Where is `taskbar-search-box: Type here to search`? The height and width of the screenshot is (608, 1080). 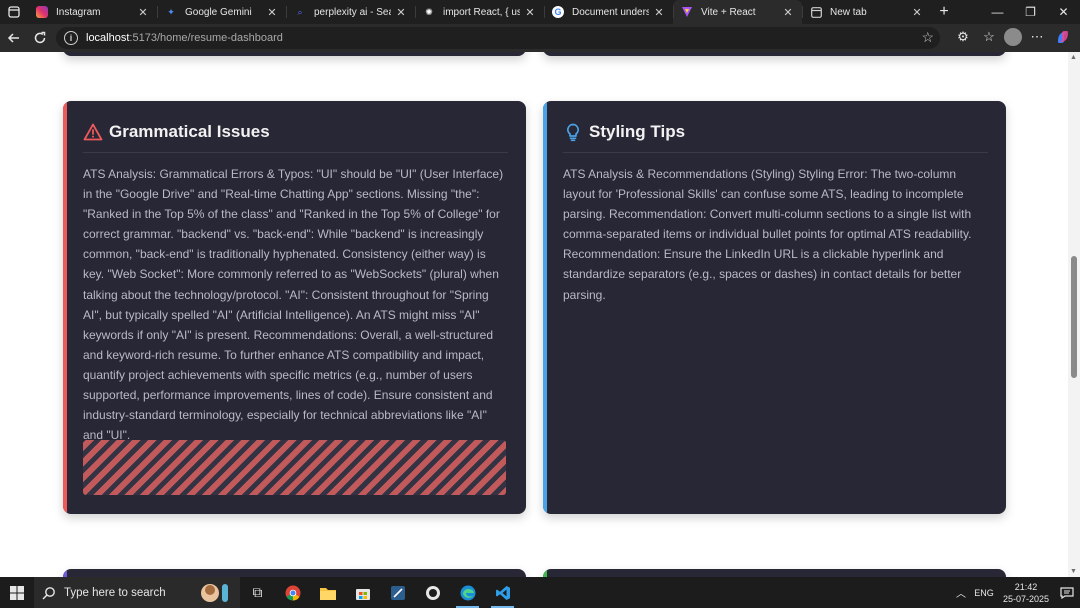
taskbar-search-box: Type here to search is located at coordinates (137, 592).